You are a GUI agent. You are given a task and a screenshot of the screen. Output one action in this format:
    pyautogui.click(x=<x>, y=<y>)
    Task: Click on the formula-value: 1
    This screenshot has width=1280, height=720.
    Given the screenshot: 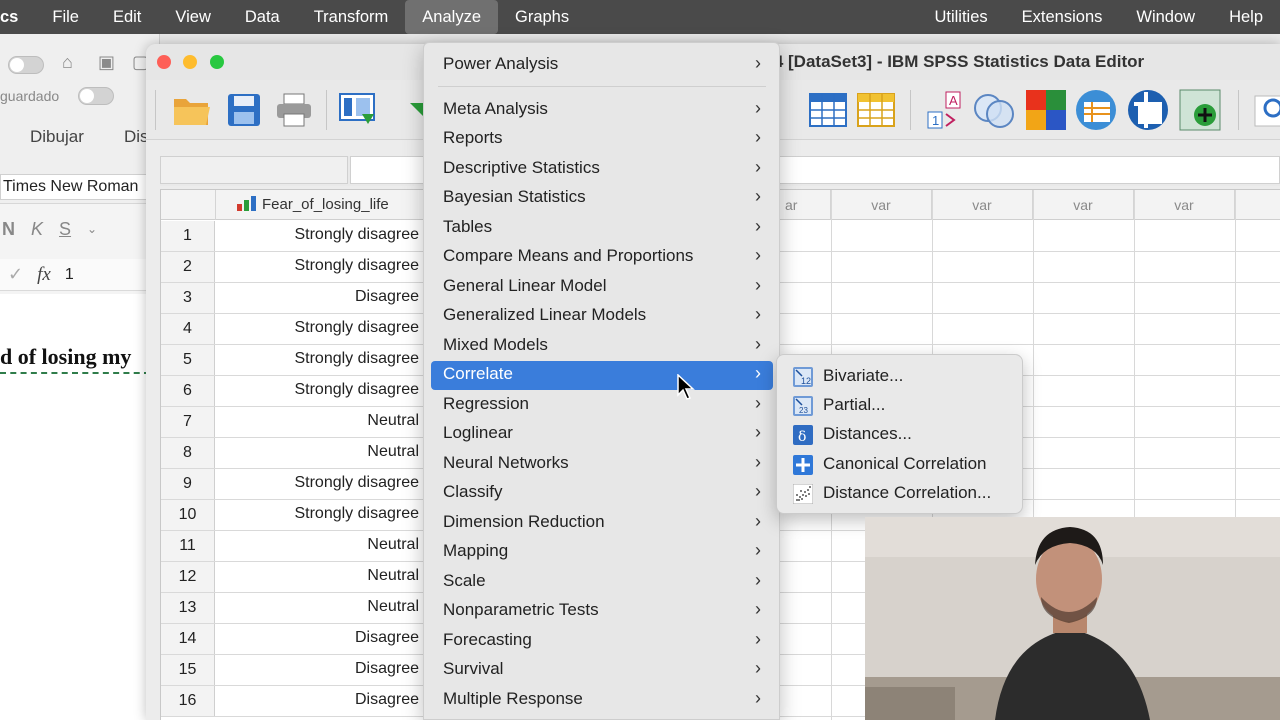 What is the action you would take?
    pyautogui.click(x=69, y=275)
    